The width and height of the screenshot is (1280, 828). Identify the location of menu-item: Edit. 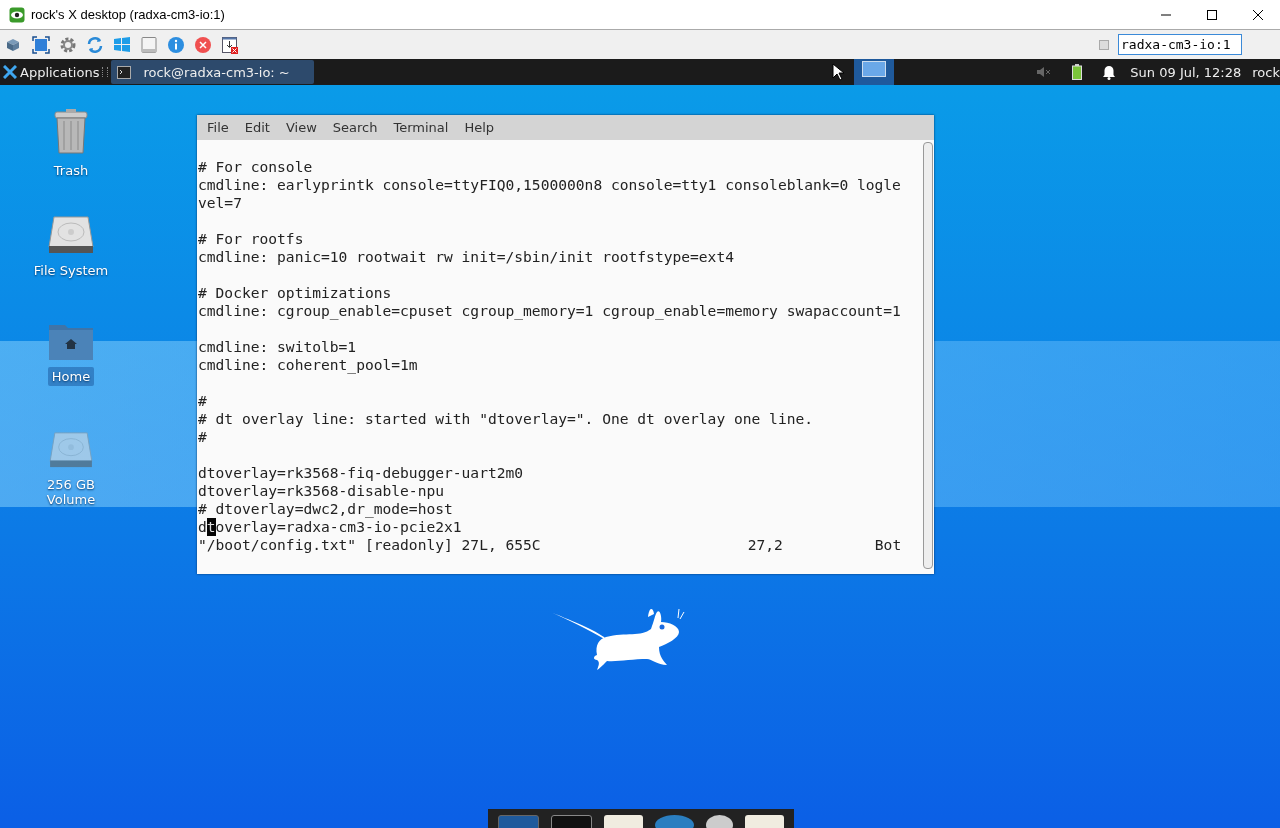
(257, 127).